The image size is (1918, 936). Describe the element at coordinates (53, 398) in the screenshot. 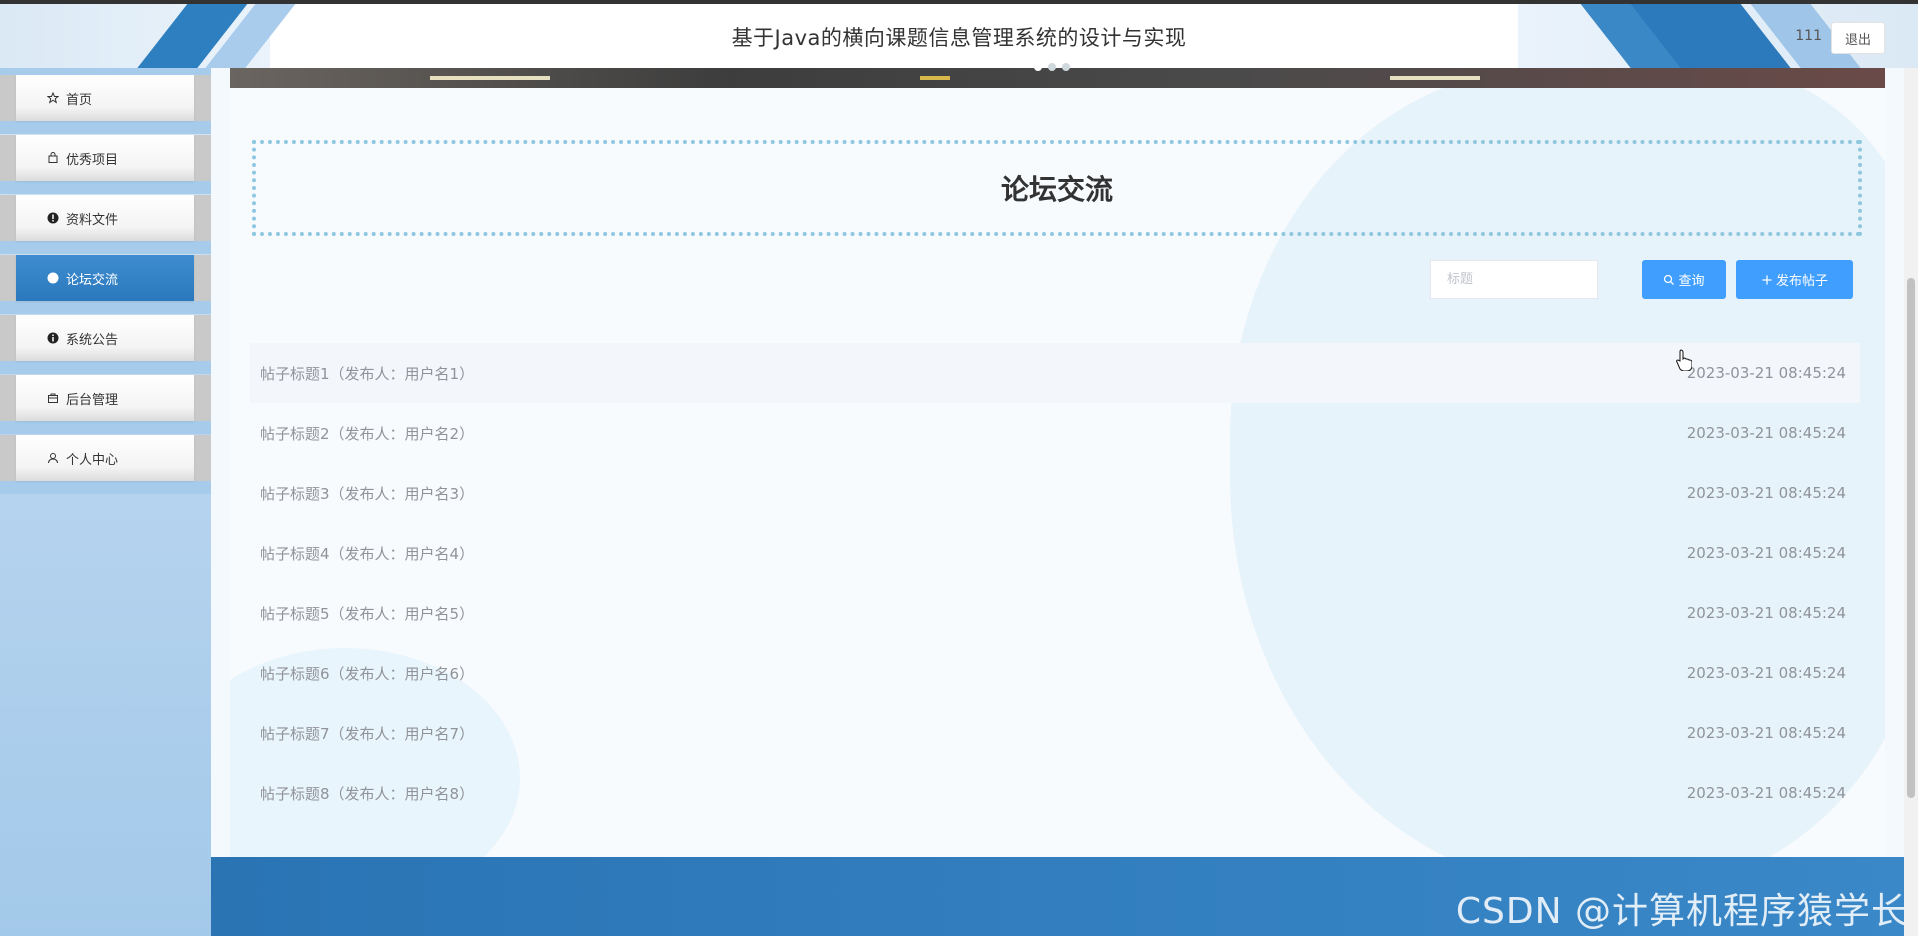

I see `box-icon` at that location.